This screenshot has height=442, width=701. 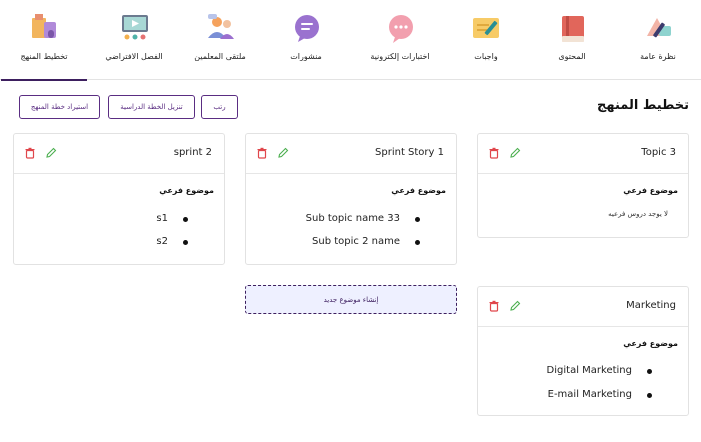 I want to click on nav-item-content: المحتوى, so click(x=572, y=40).